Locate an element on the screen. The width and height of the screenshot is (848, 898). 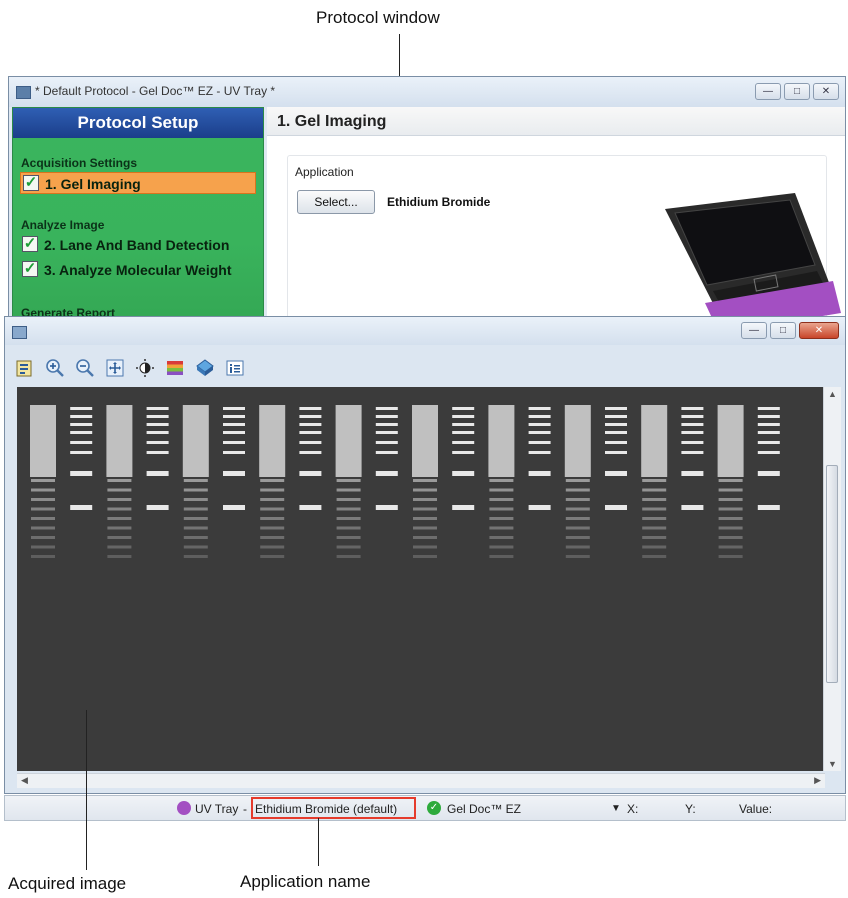
scroll-right-icon: ▶ is located at coordinates (817, 780).